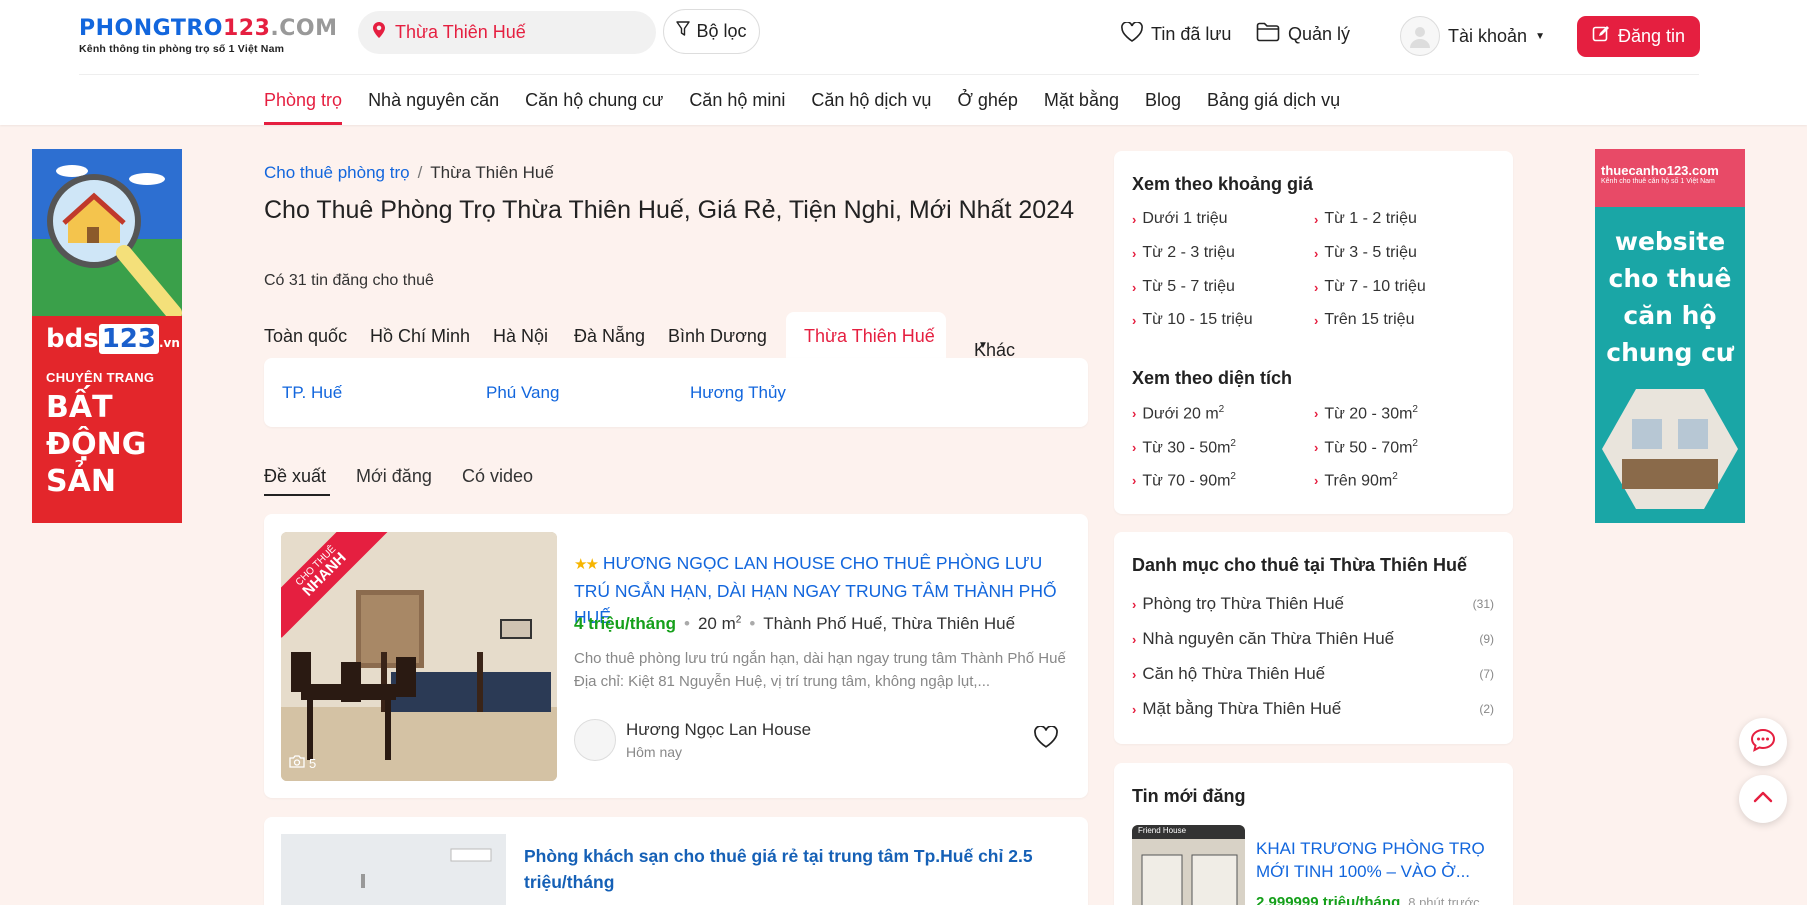  I want to click on location-pin-icon, so click(379, 32).